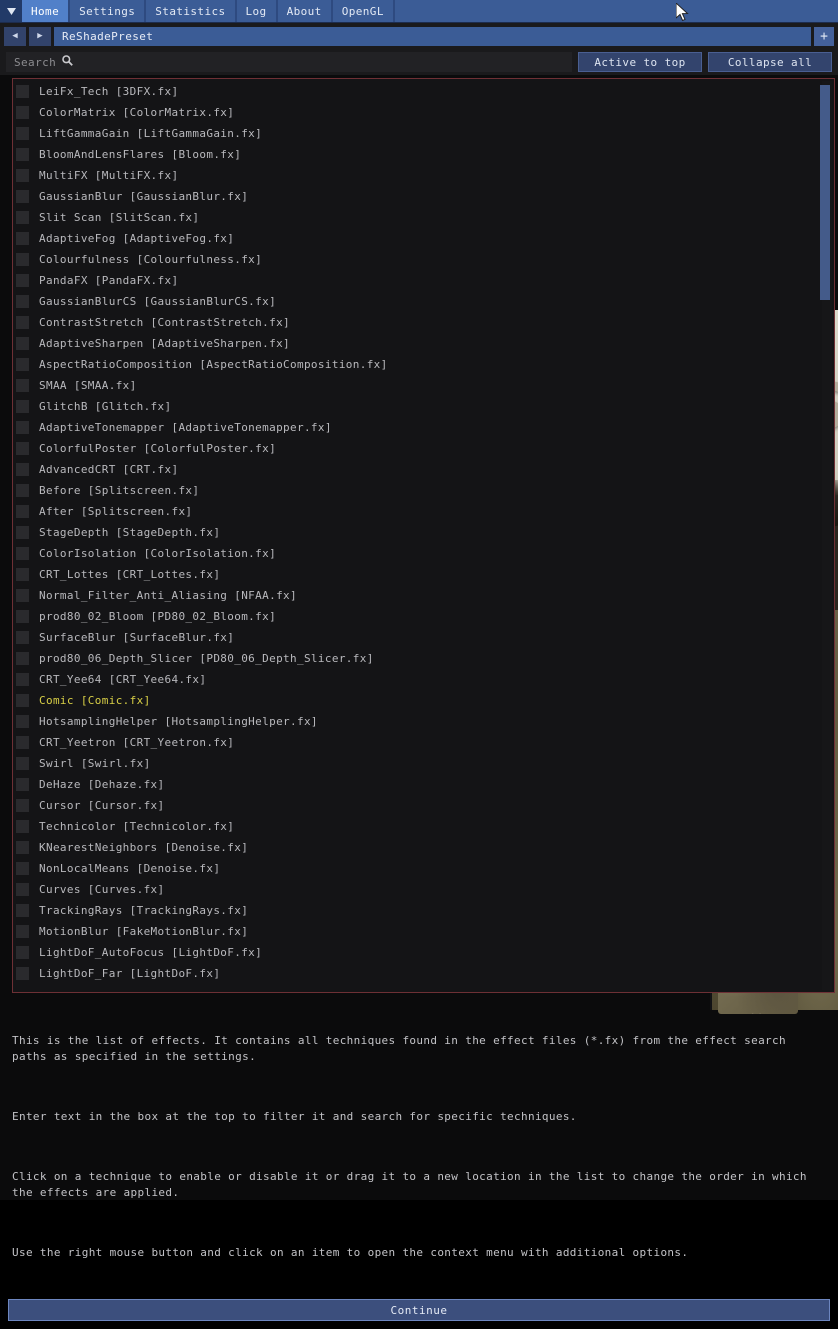 The height and width of the screenshot is (1329, 838). I want to click on effect-row: ContrastStretch [ContrastStretch.fx], so click(416, 322).